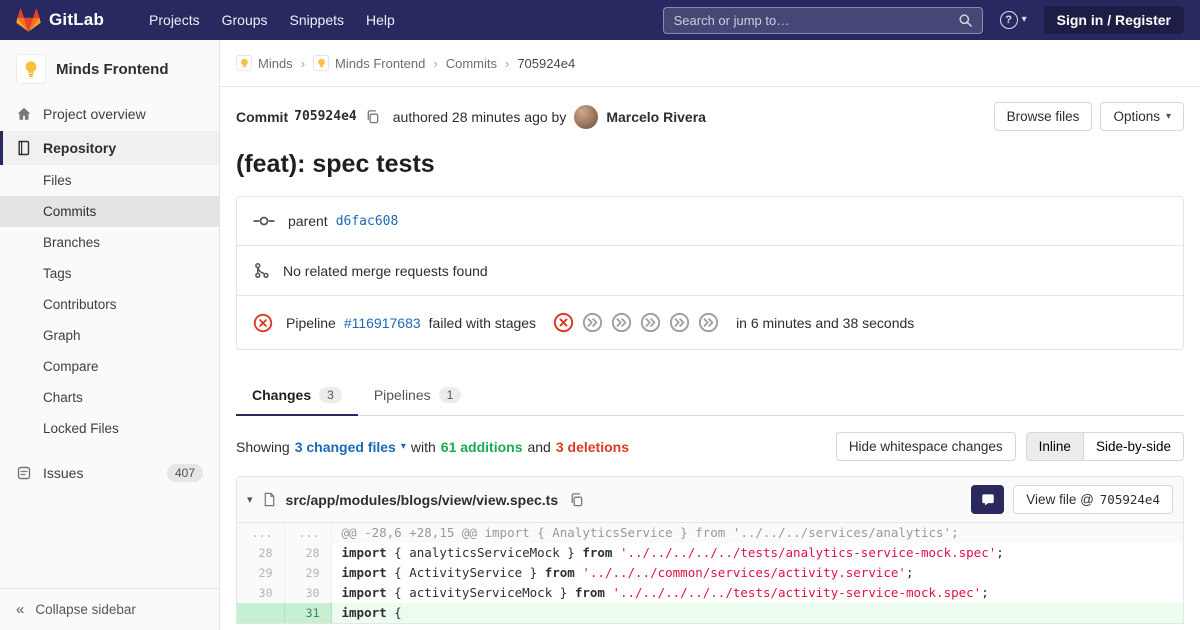 The height and width of the screenshot is (630, 1200). What do you see at coordinates (382, 323) in the screenshot?
I see `pipeline-id-link: #116917683` at bounding box center [382, 323].